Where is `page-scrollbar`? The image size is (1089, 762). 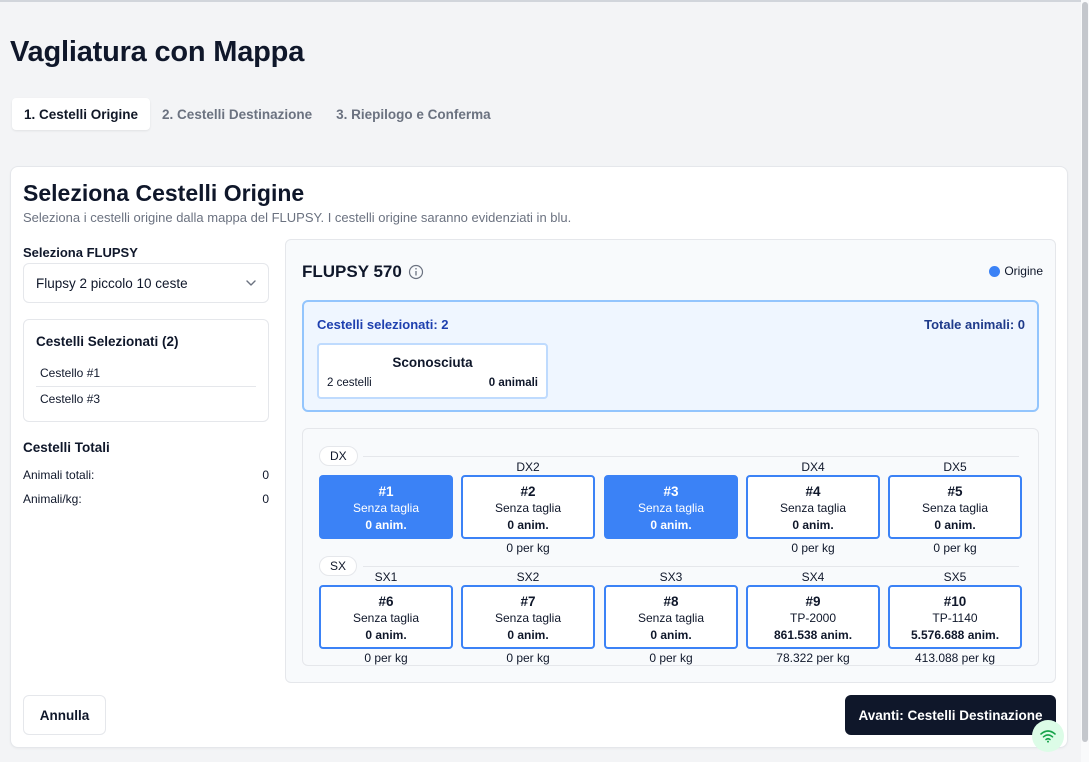 page-scrollbar is located at coordinates (1085, 381).